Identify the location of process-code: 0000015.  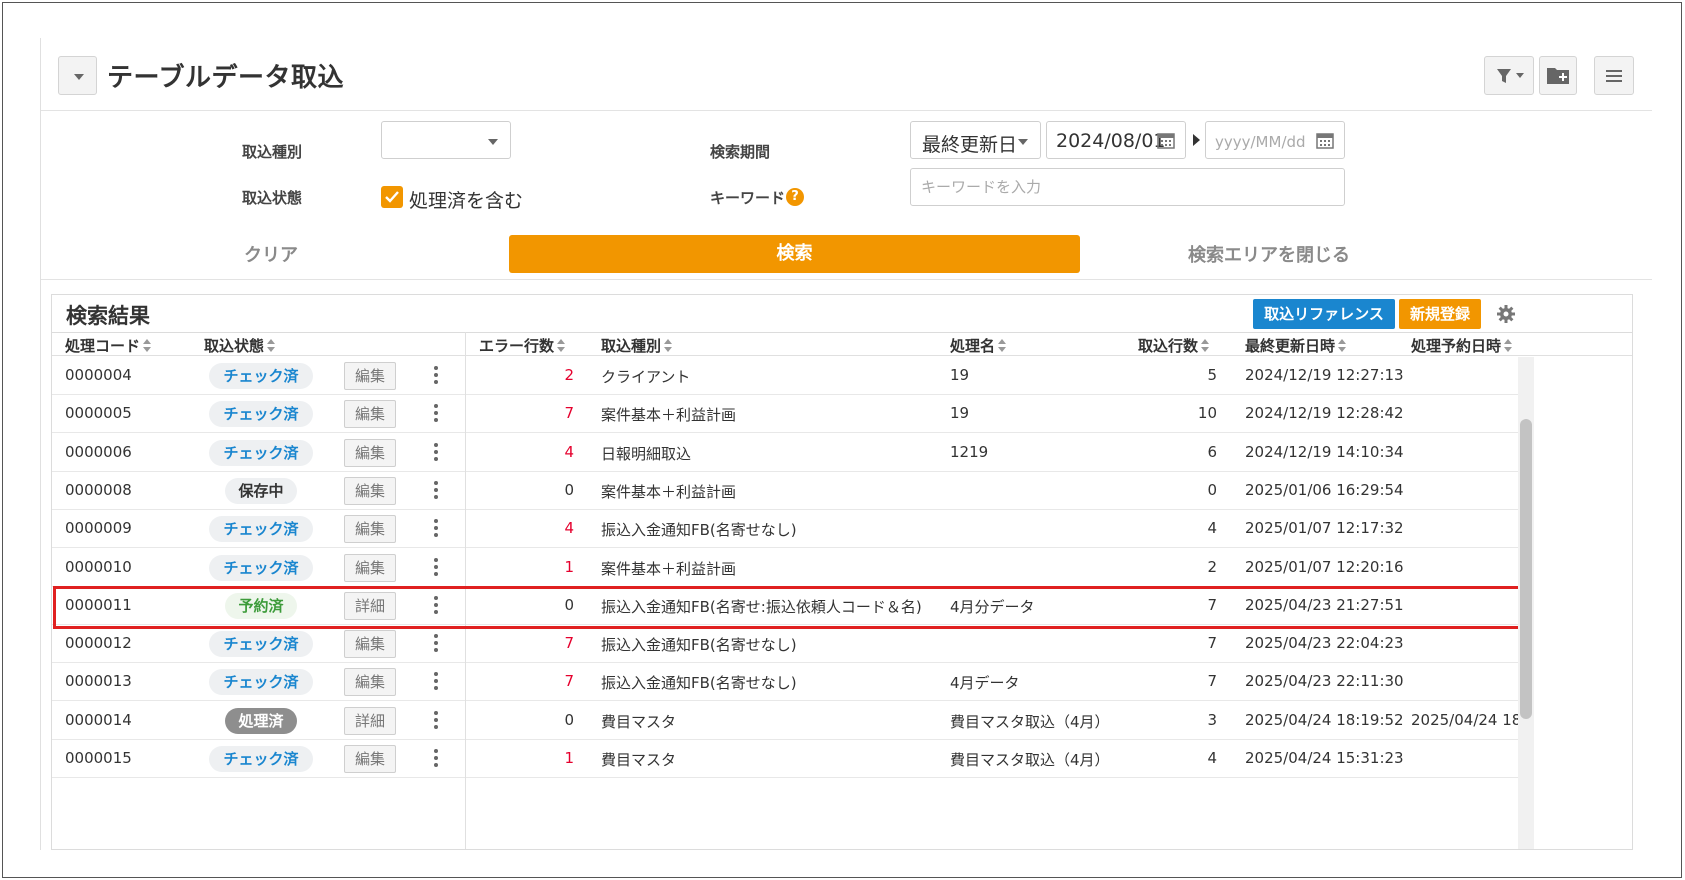
(98, 758).